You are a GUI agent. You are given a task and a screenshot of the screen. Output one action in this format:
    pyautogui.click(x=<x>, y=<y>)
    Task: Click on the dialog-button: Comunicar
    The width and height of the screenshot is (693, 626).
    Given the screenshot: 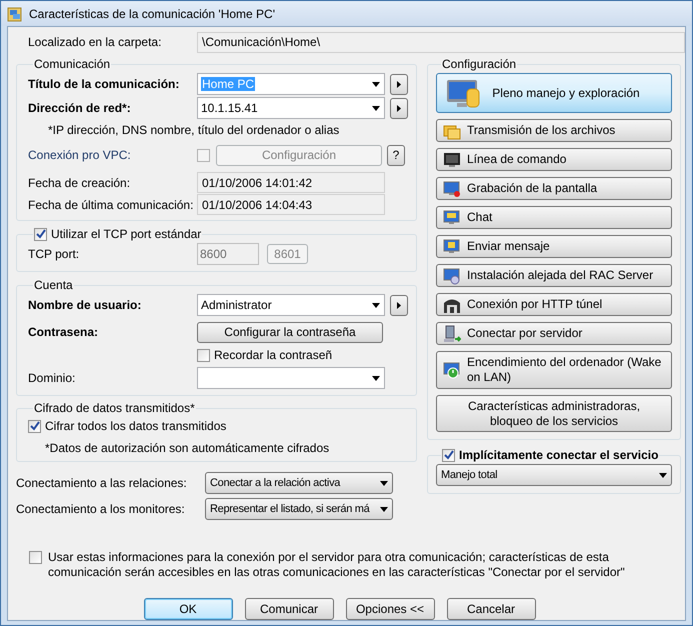 What is the action you would take?
    pyautogui.click(x=289, y=609)
    